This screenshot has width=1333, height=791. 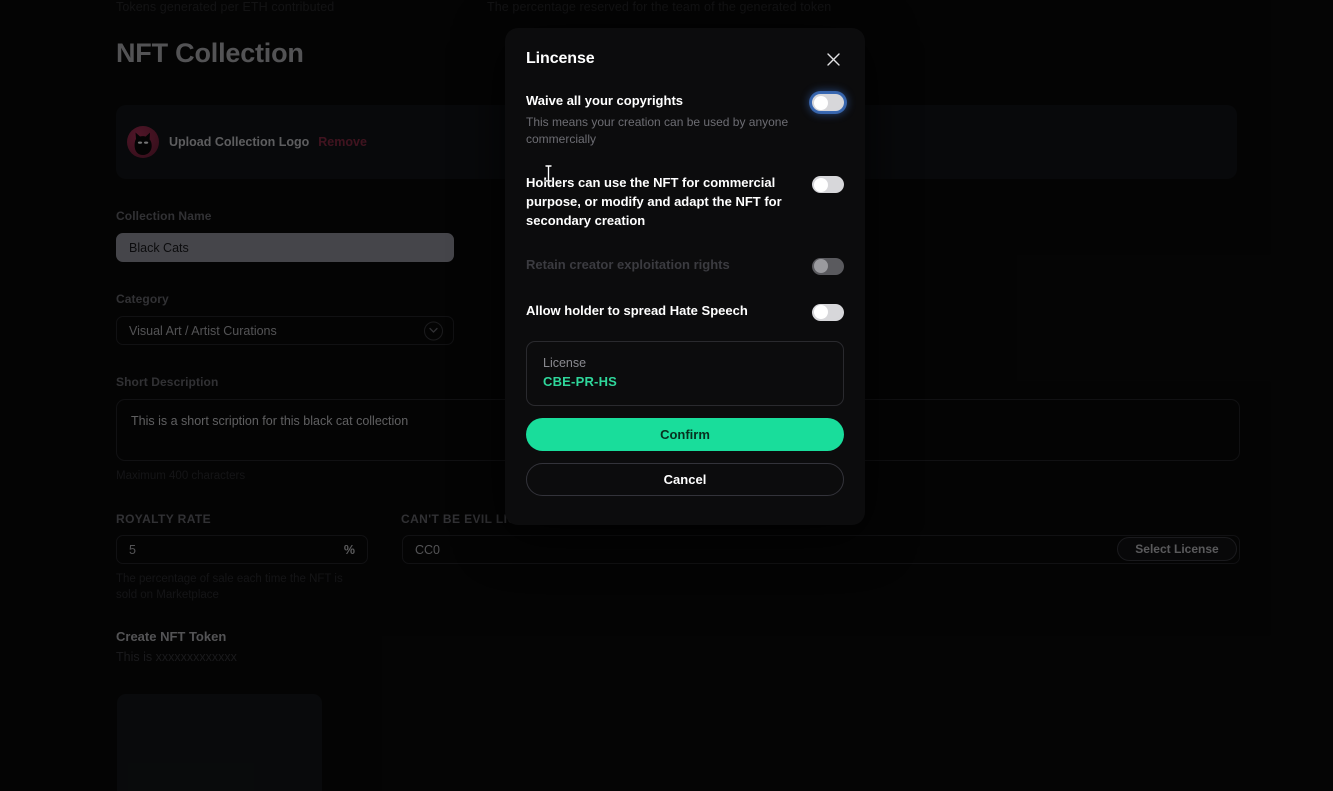 I want to click on license-option-title: Retain creator exploitation rights, so click(x=628, y=264).